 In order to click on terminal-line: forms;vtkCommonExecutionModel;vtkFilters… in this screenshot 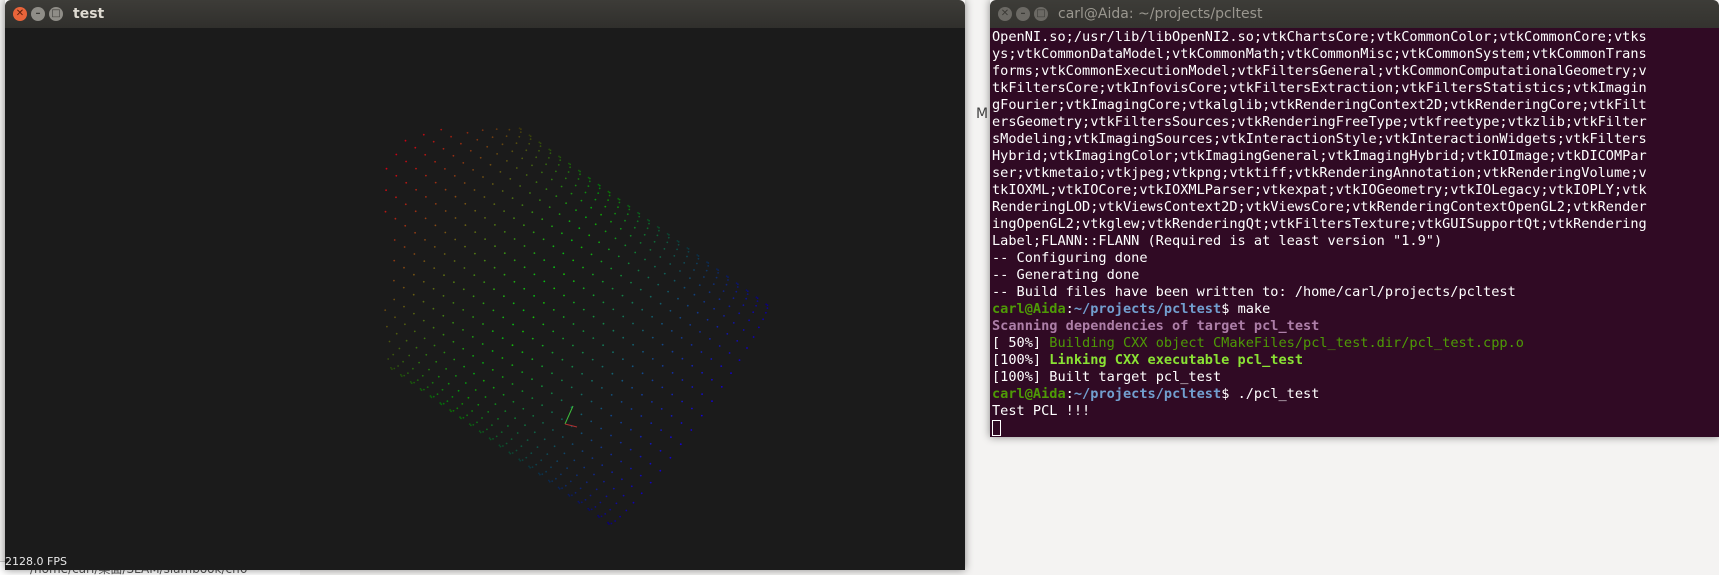, I will do `click(1319, 71)`.